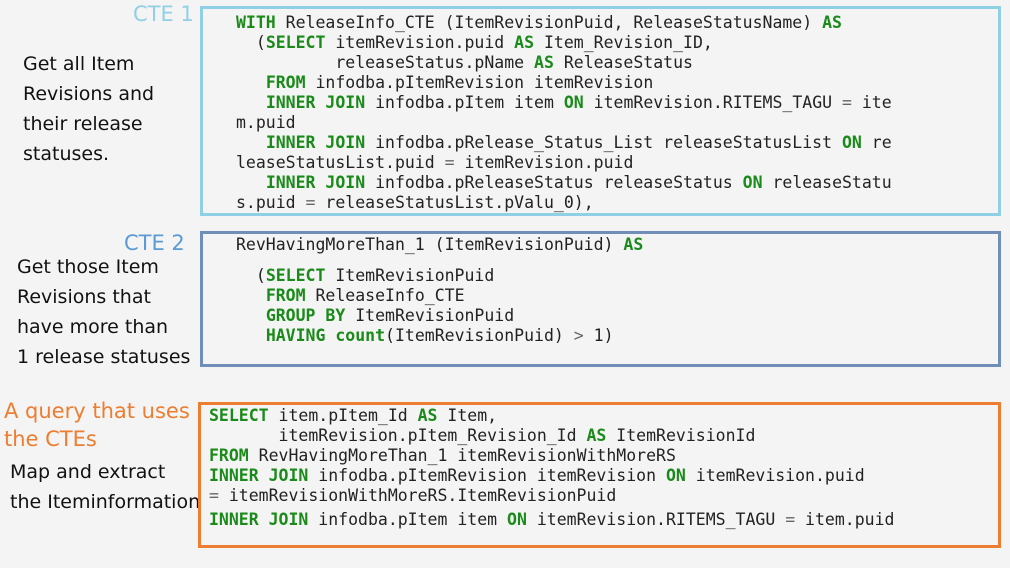  Describe the element at coordinates (105, 487) in the screenshot. I see `query-description: Map and extract the Iteminformation` at that location.